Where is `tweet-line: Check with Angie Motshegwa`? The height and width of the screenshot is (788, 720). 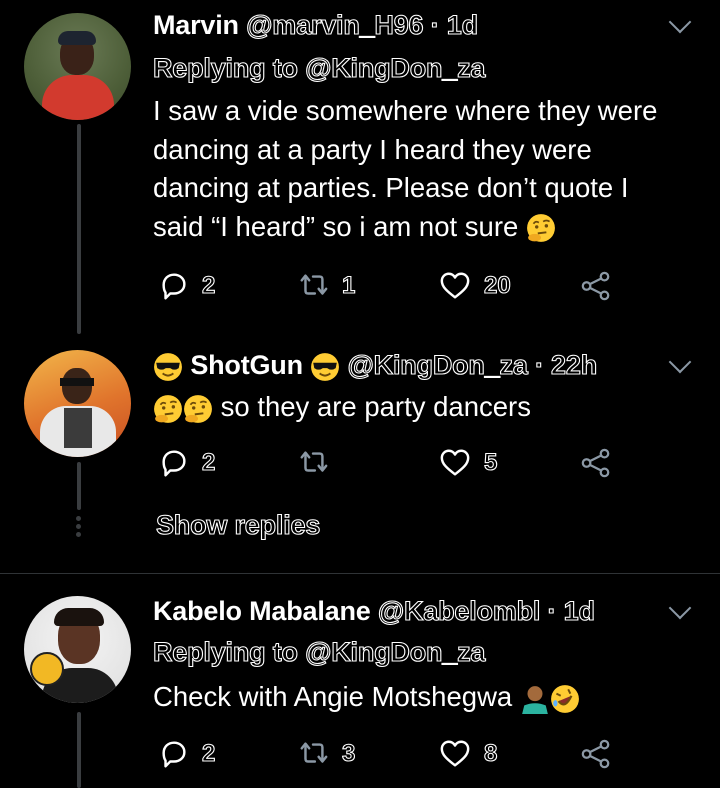 tweet-line: Check with Angie Motshegwa is located at coordinates (333, 696).